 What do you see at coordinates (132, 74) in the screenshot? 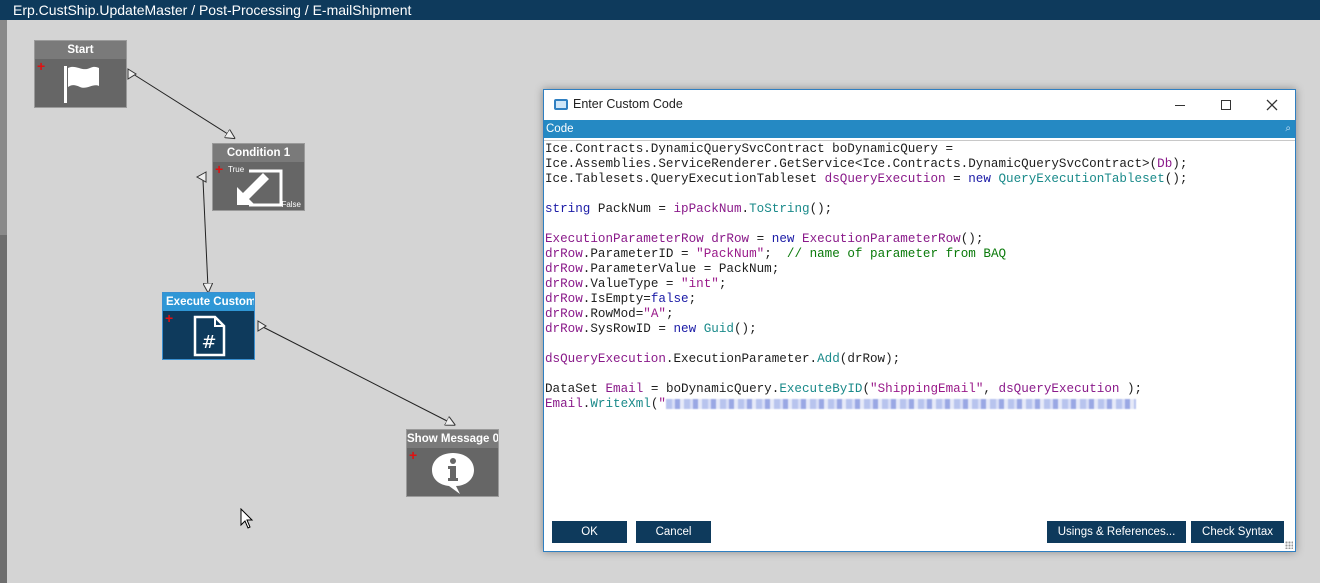
I see `start-out-port` at bounding box center [132, 74].